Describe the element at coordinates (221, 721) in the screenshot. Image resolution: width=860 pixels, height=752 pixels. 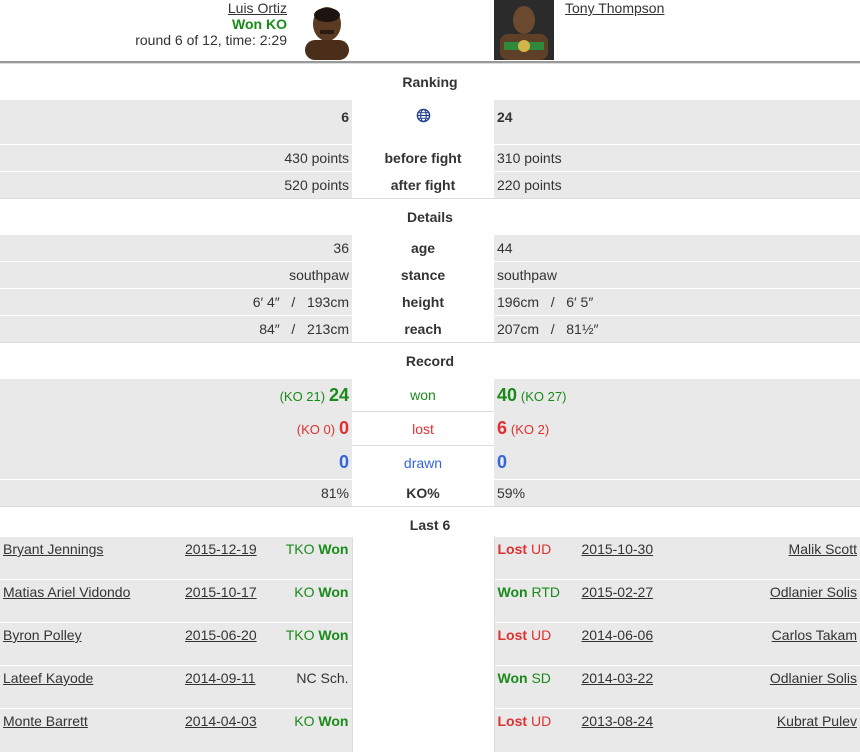
I see `fighter1-fight-date-link: 2014-04-03` at that location.